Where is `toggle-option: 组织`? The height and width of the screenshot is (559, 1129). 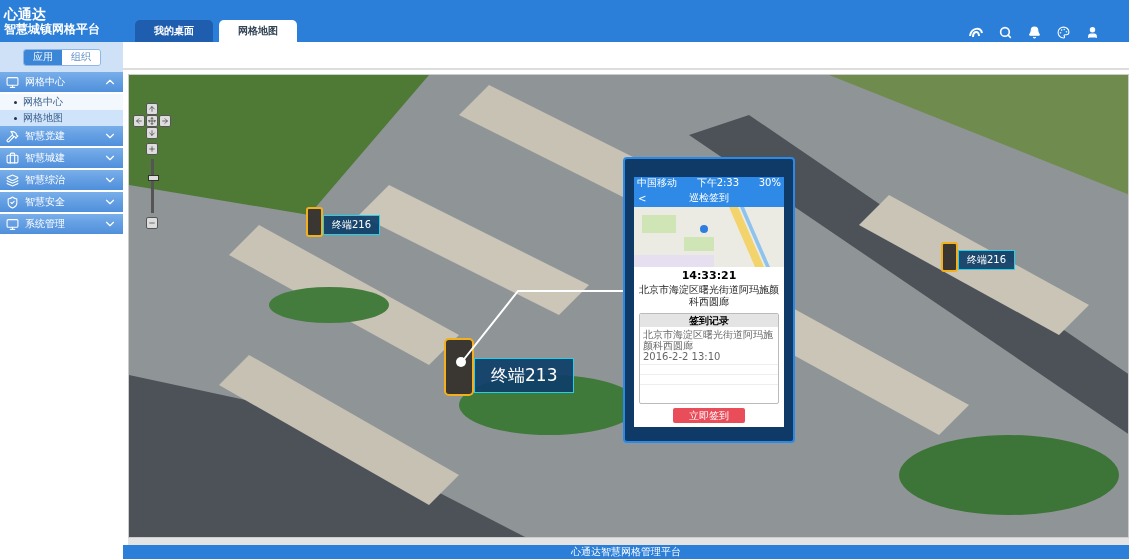
toggle-option: 组织 is located at coordinates (80, 57).